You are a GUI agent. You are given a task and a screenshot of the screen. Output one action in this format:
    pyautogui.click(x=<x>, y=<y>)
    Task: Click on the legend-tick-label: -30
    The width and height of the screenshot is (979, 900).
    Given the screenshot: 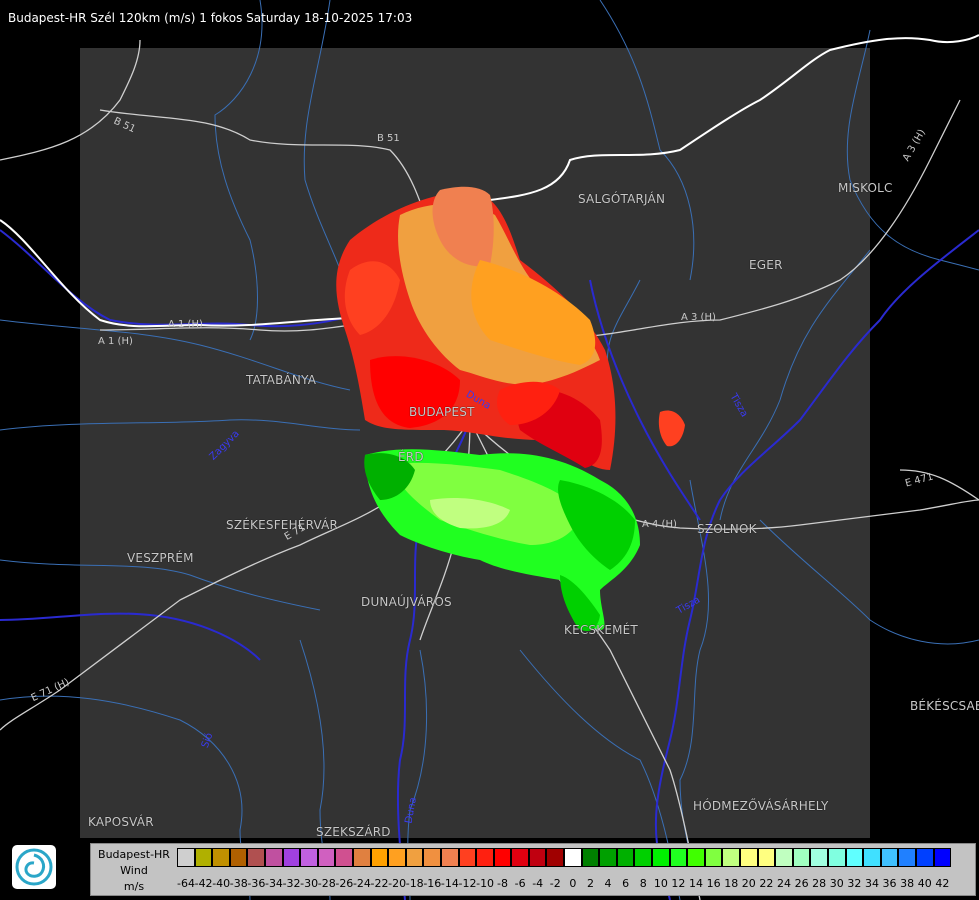 What is the action you would take?
    pyautogui.click(x=309, y=883)
    